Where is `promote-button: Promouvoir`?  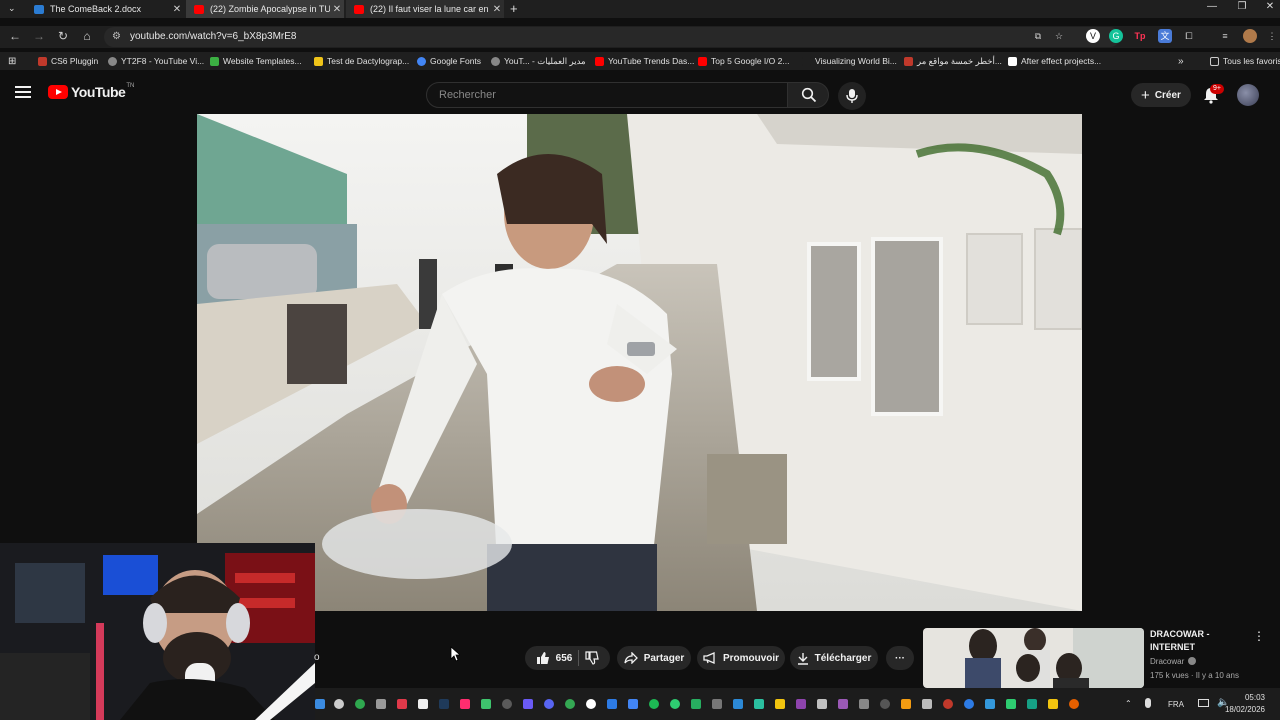
promote-button: Promouvoir is located at coordinates (741, 658).